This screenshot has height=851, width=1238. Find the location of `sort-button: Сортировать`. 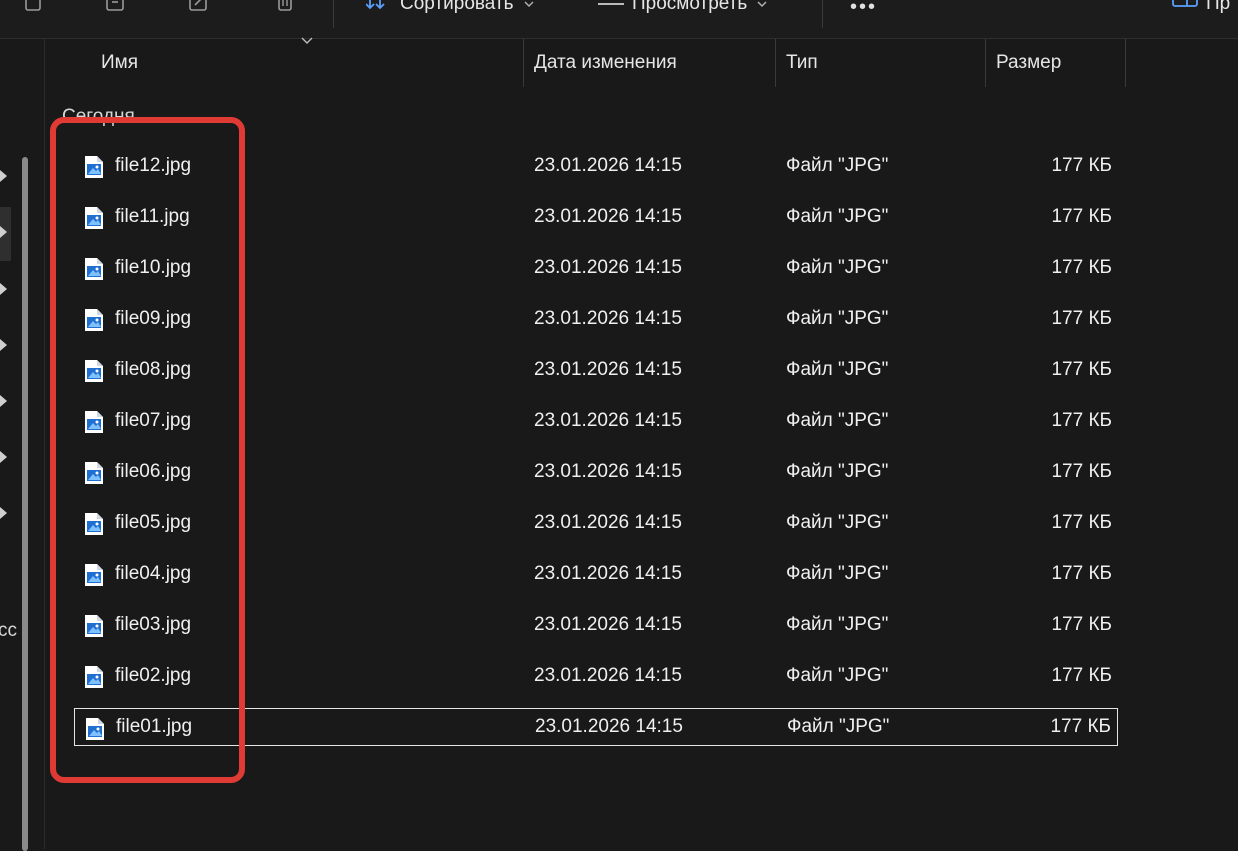

sort-button: Сортировать is located at coordinates (450, 7).